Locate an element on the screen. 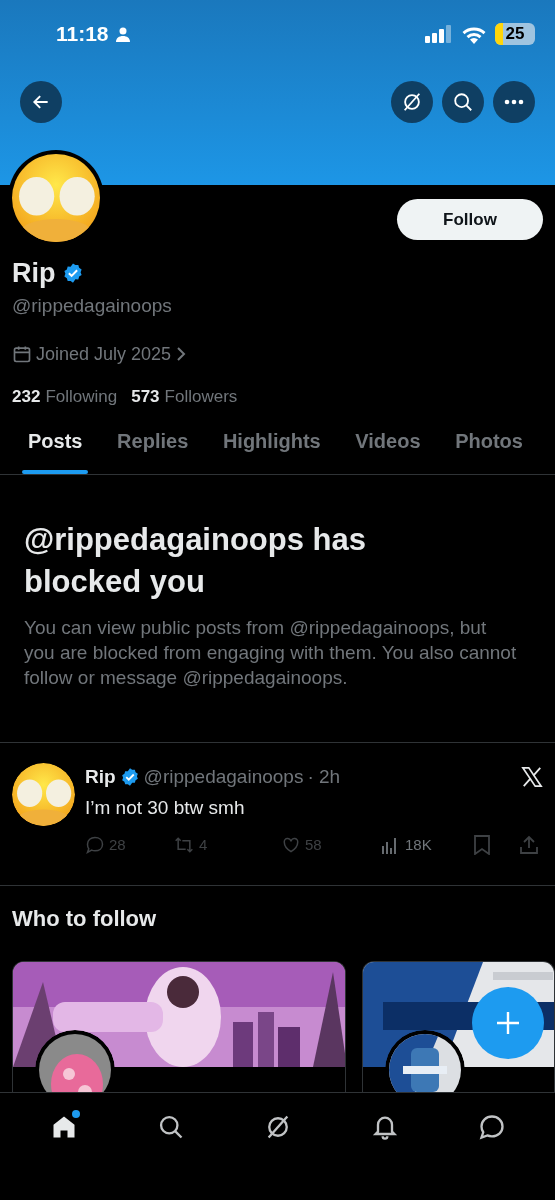 This screenshot has height=1200, width=555. followers-count: 573 is located at coordinates (145, 396).